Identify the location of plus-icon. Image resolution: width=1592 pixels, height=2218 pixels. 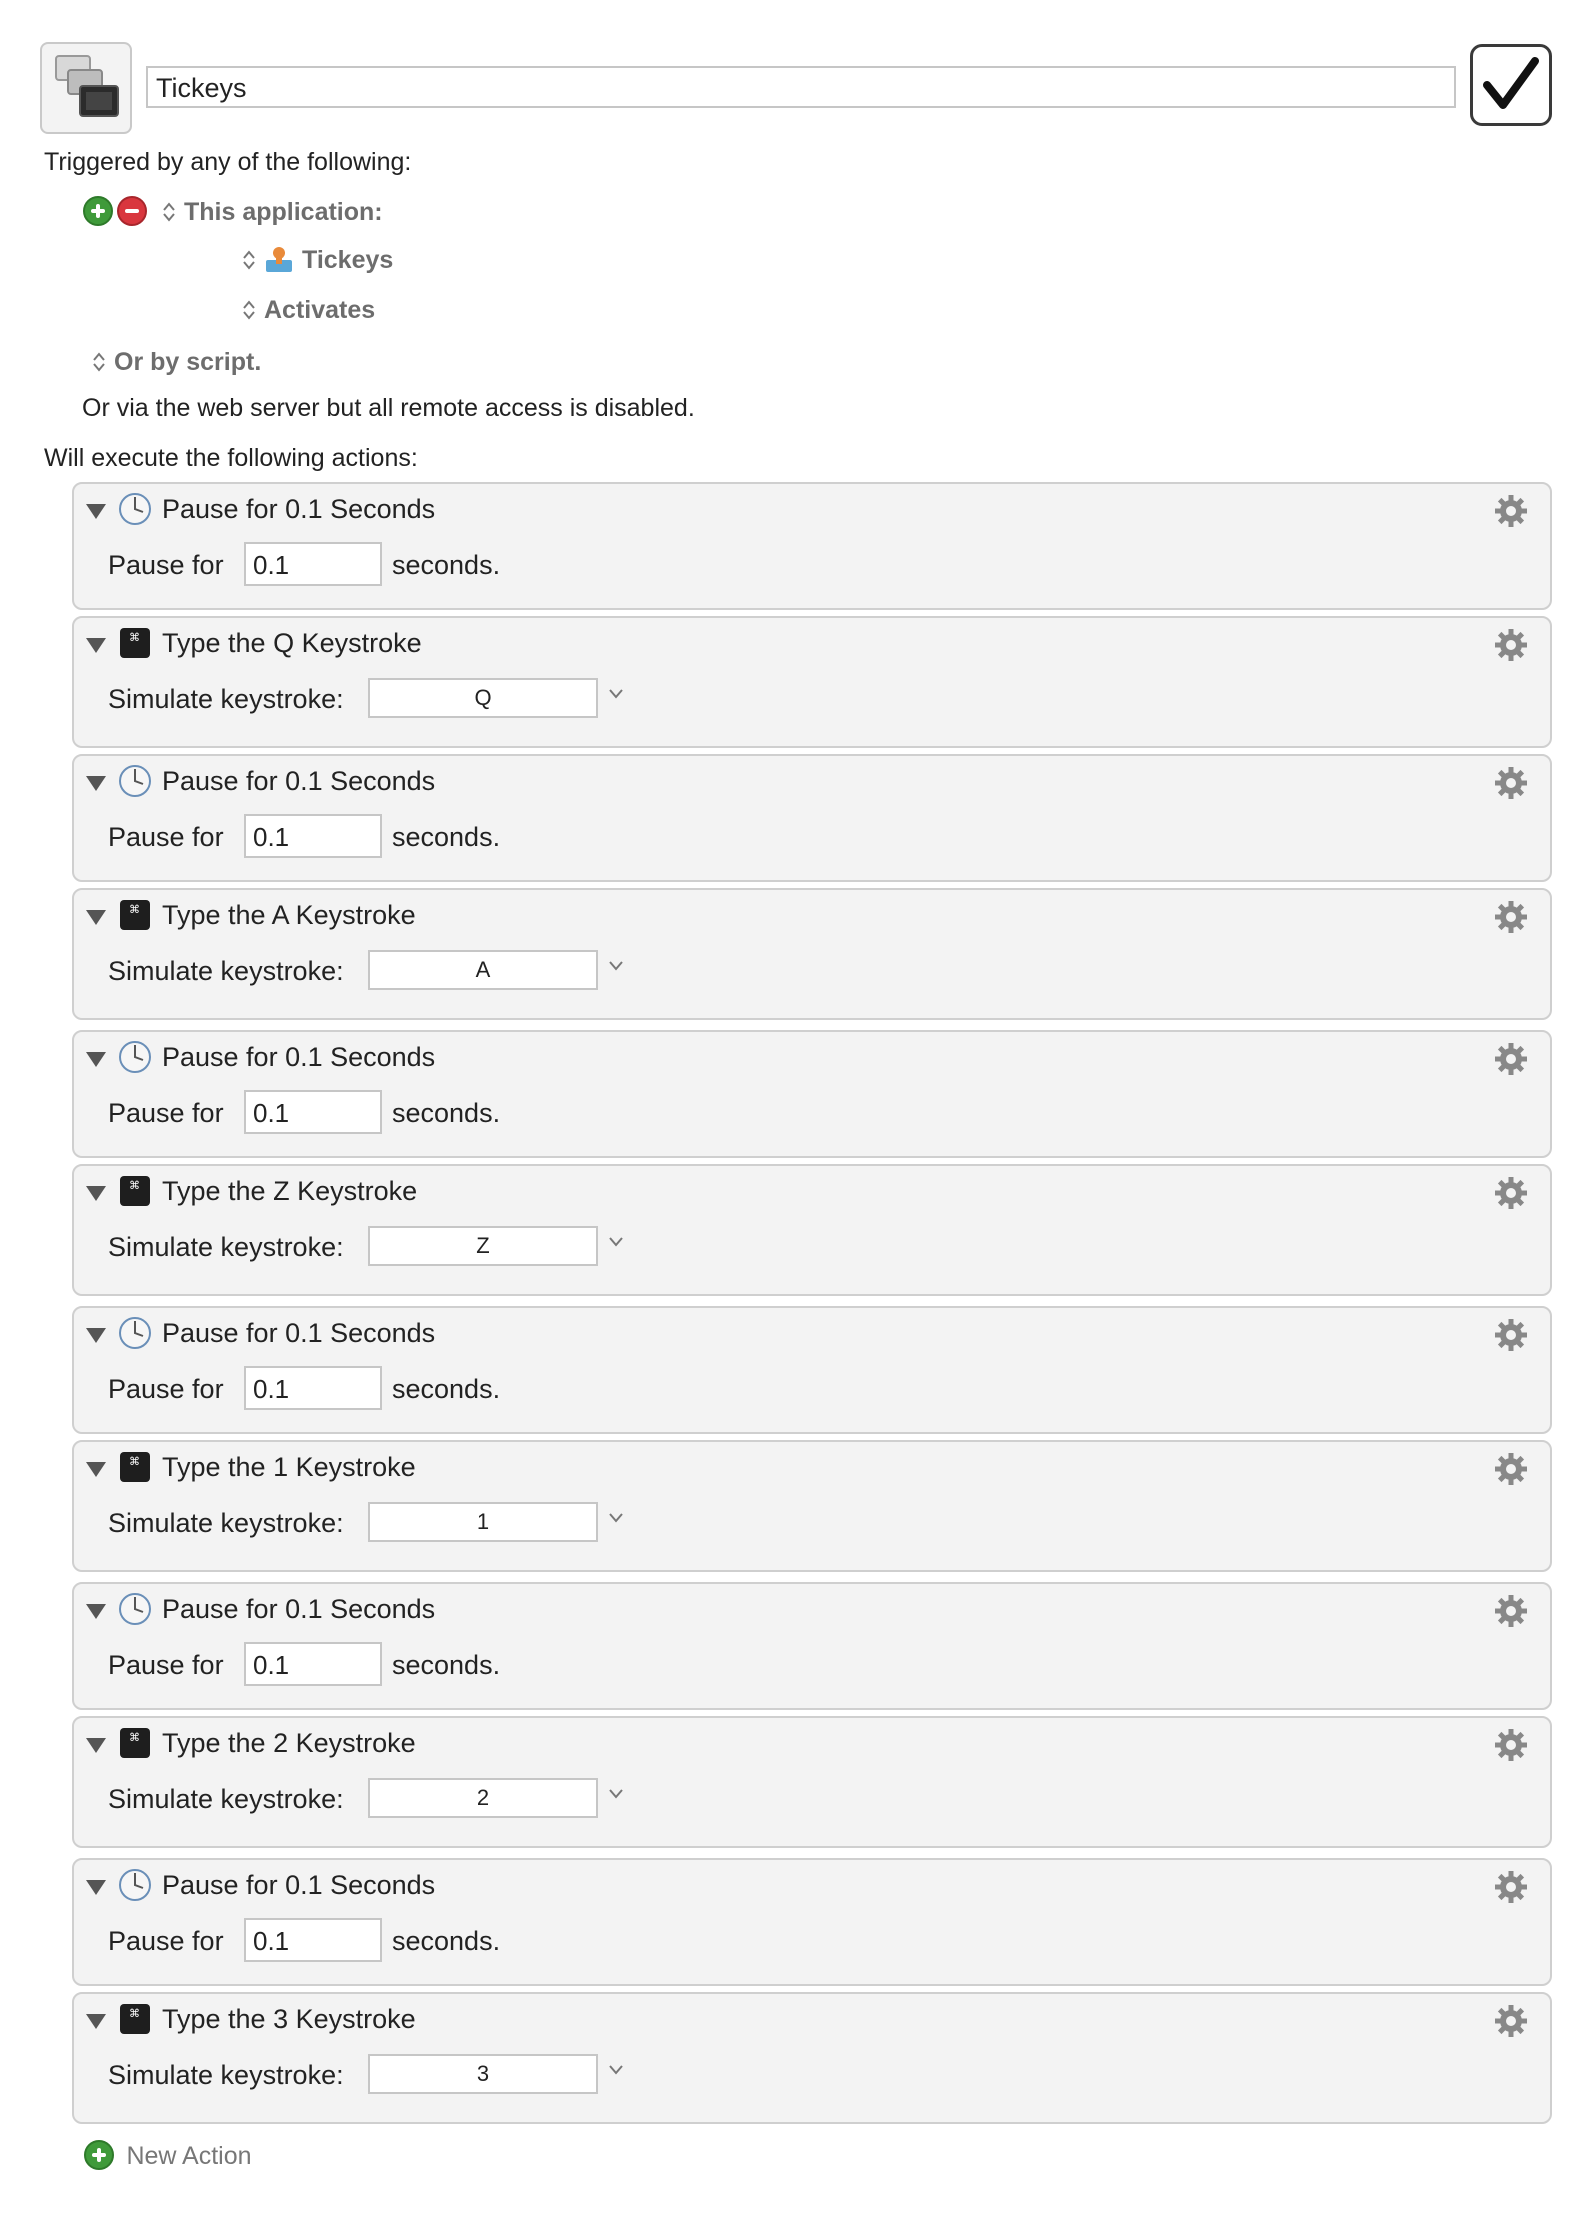
(99, 2155).